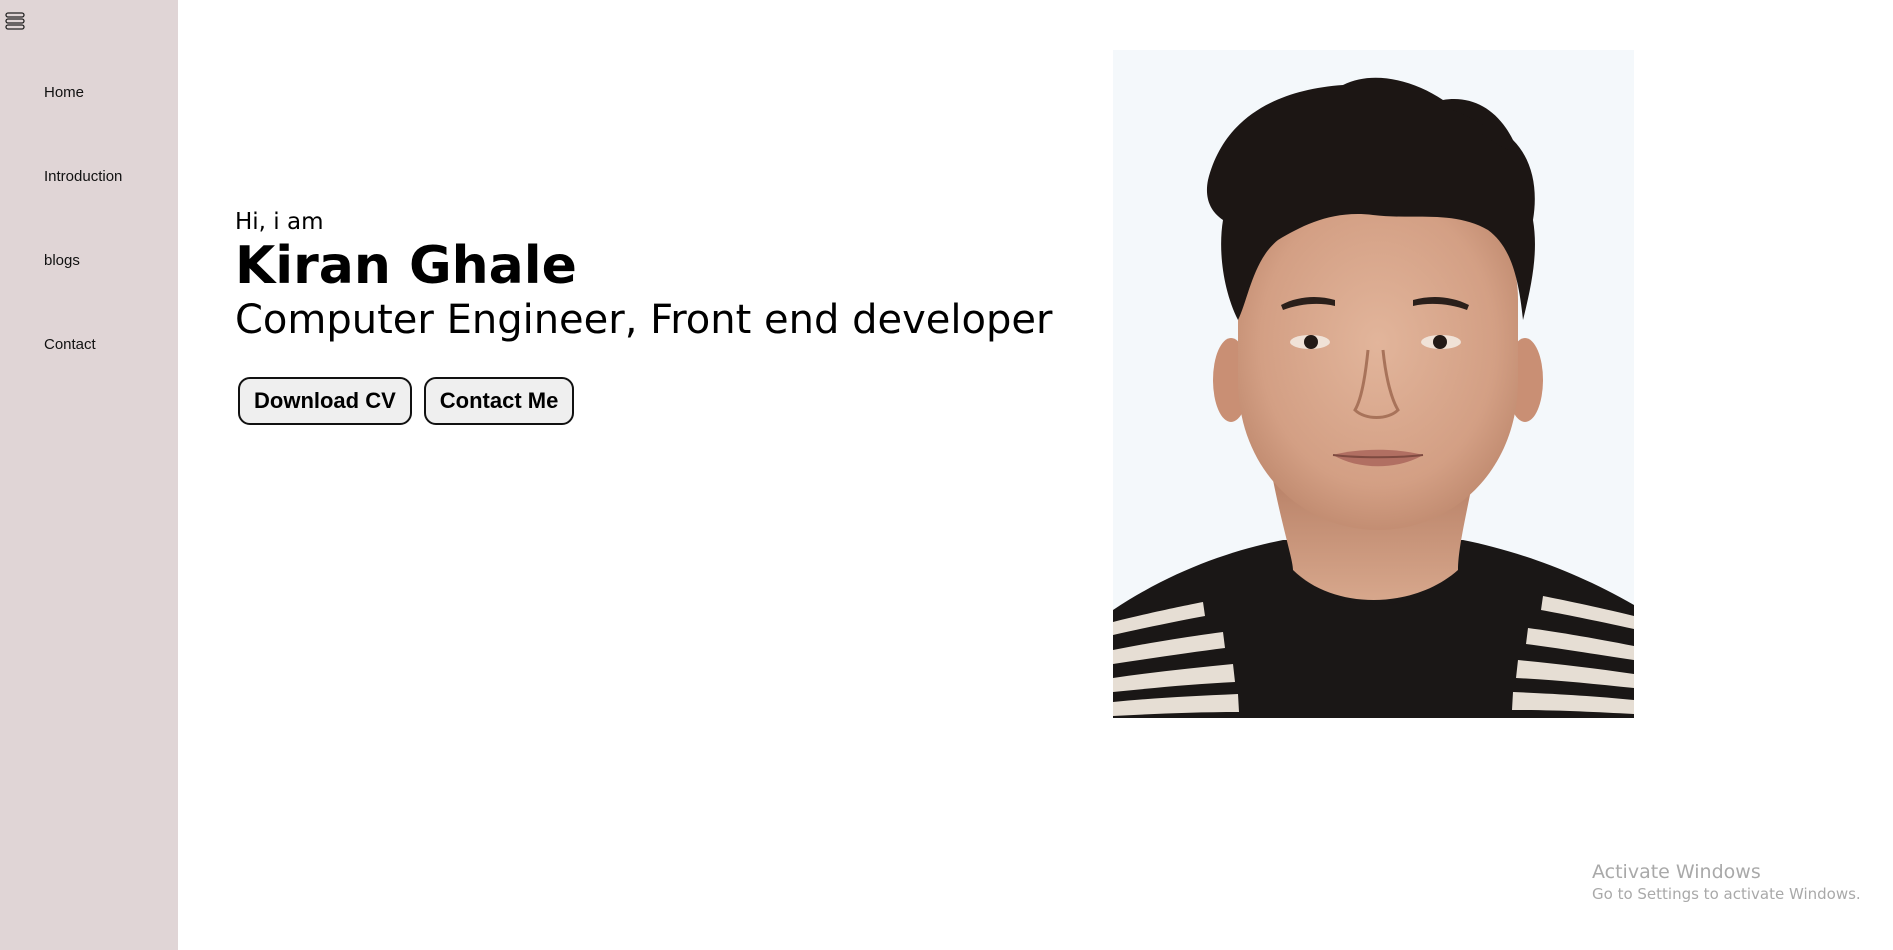 The image size is (1893, 950). Describe the element at coordinates (16, 21) in the screenshot. I see `hamburger-menu-icon` at that location.